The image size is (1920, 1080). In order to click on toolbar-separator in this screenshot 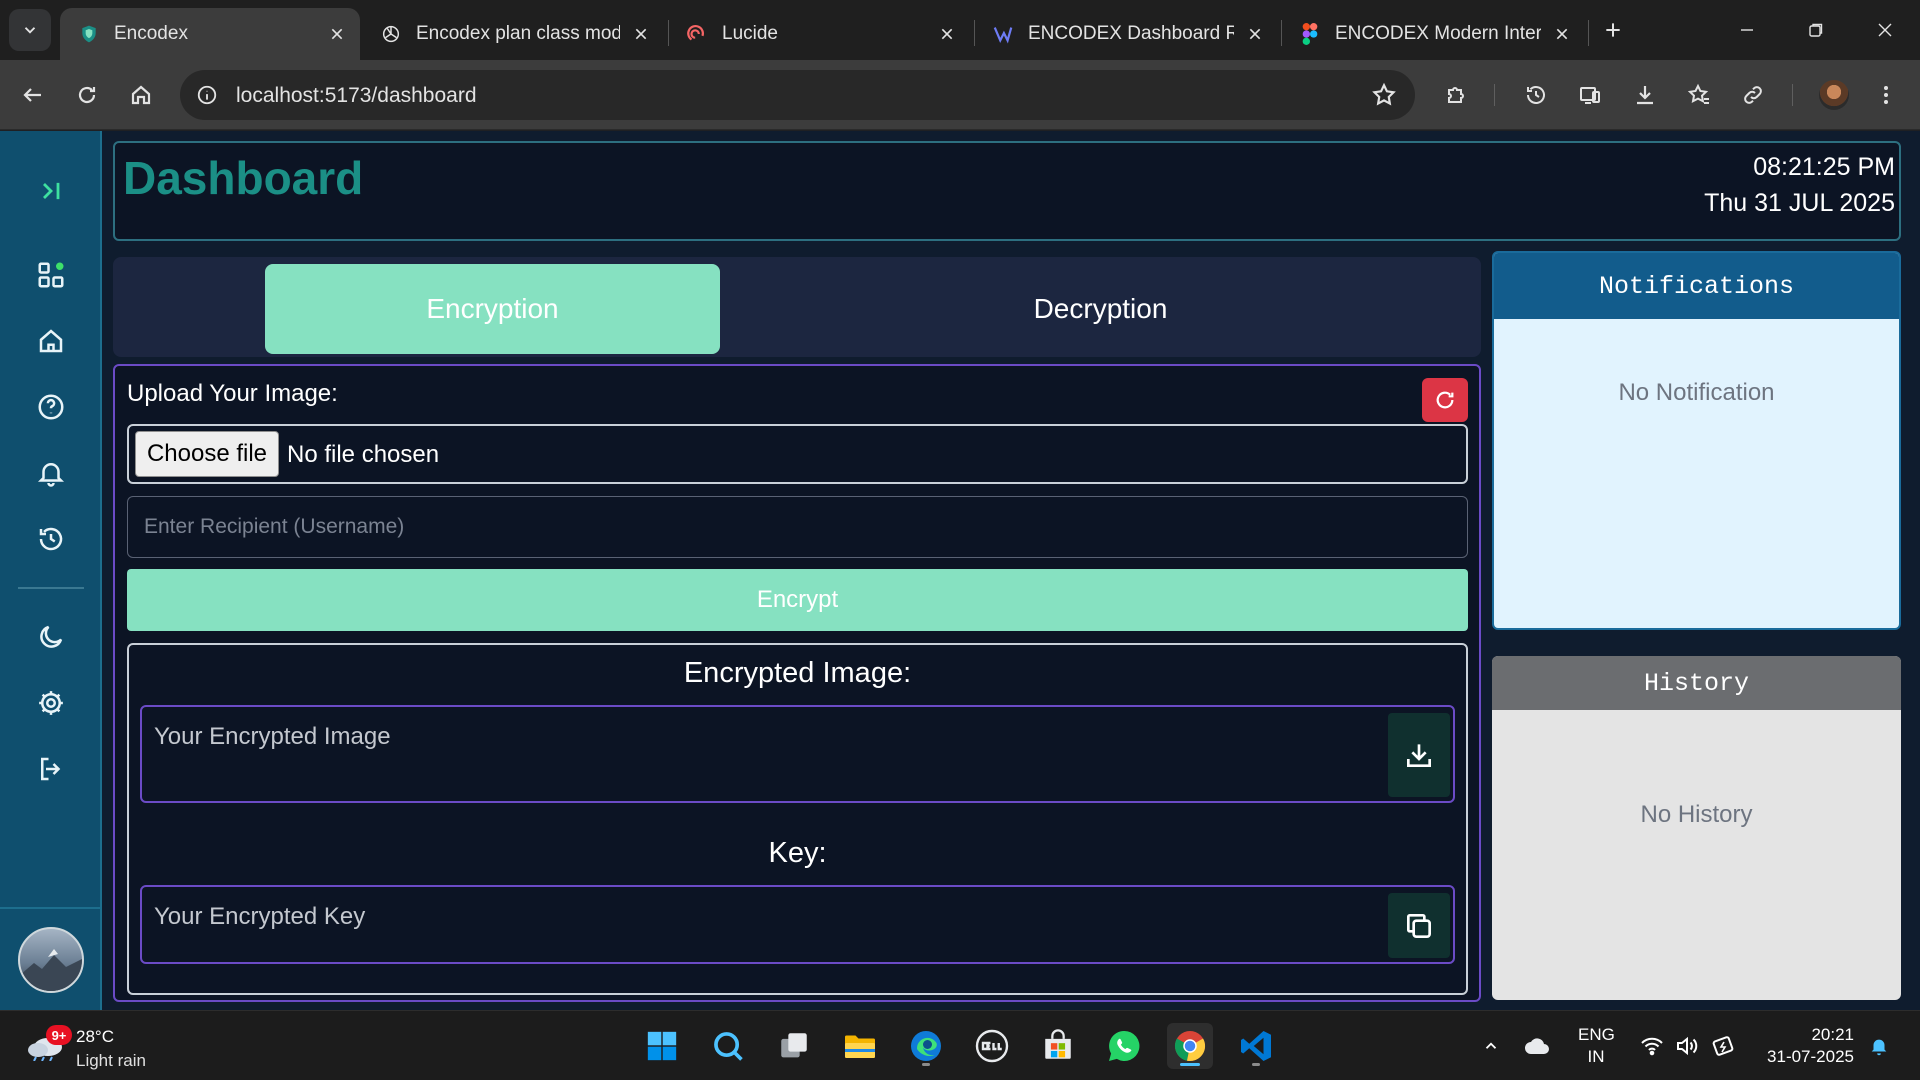, I will do `click(1792, 95)`.